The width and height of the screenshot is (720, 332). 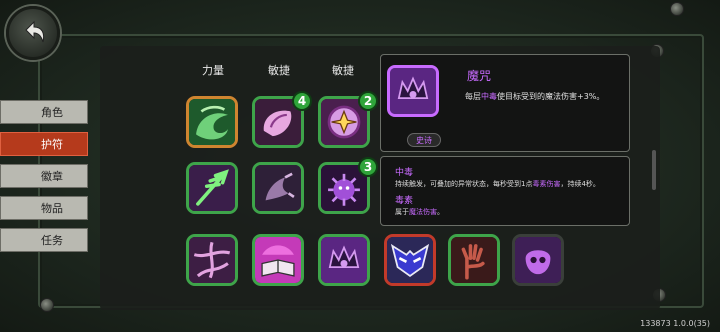 What do you see at coordinates (440, 212) in the screenshot?
I see `keyword-text: 。` at bounding box center [440, 212].